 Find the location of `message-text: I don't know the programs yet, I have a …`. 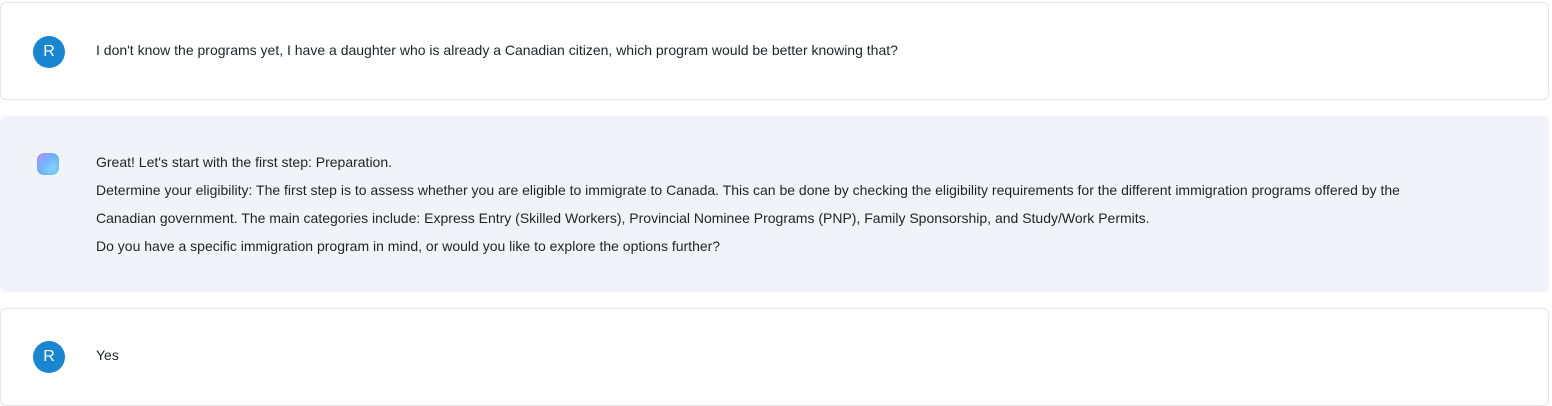

message-text: I don't know the programs yet, I have a … is located at coordinates (802, 50).